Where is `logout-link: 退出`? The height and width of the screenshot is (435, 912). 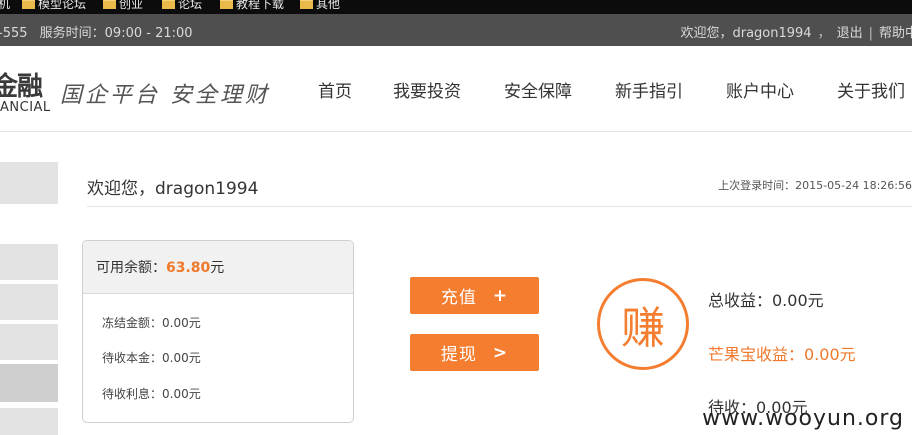
logout-link: 退出 is located at coordinates (850, 33).